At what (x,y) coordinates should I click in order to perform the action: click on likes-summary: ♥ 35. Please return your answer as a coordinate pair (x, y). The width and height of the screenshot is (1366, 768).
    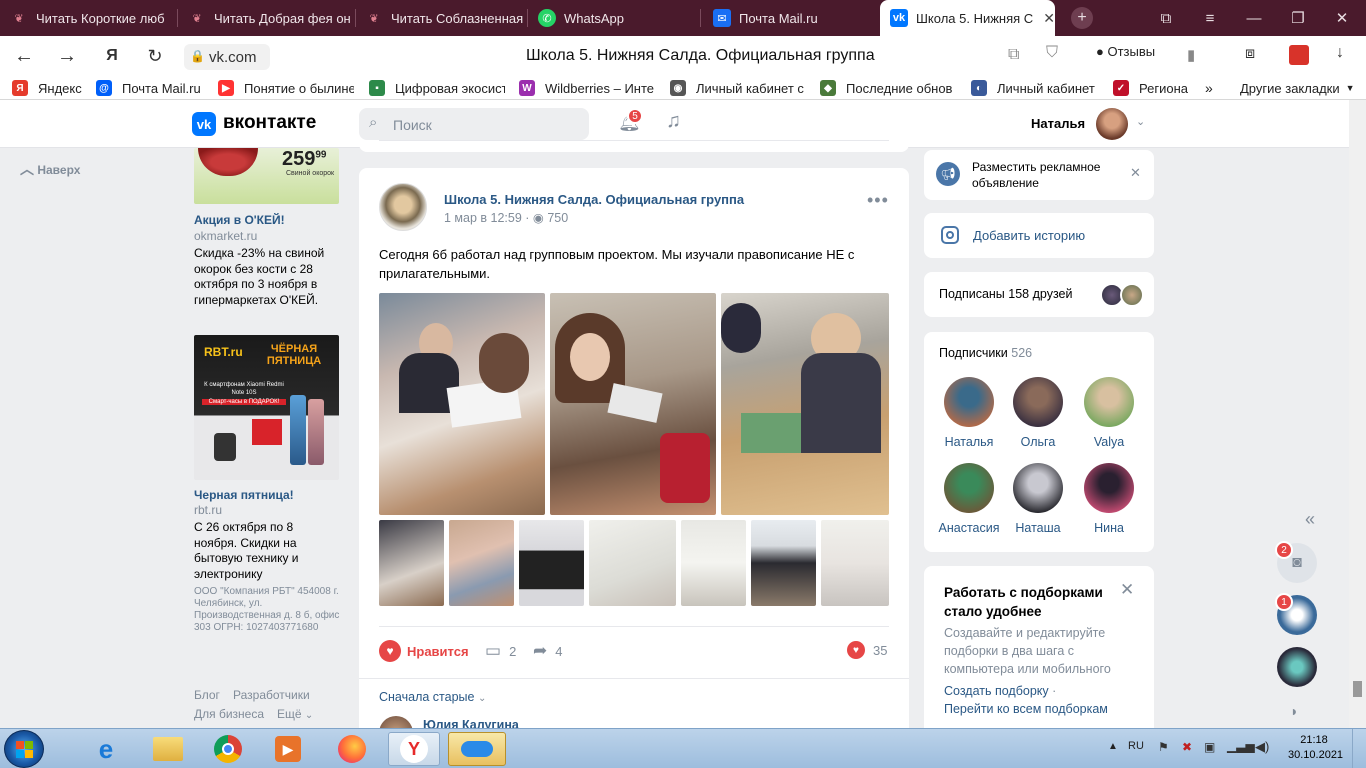
    Looking at the image, I should click on (867, 650).